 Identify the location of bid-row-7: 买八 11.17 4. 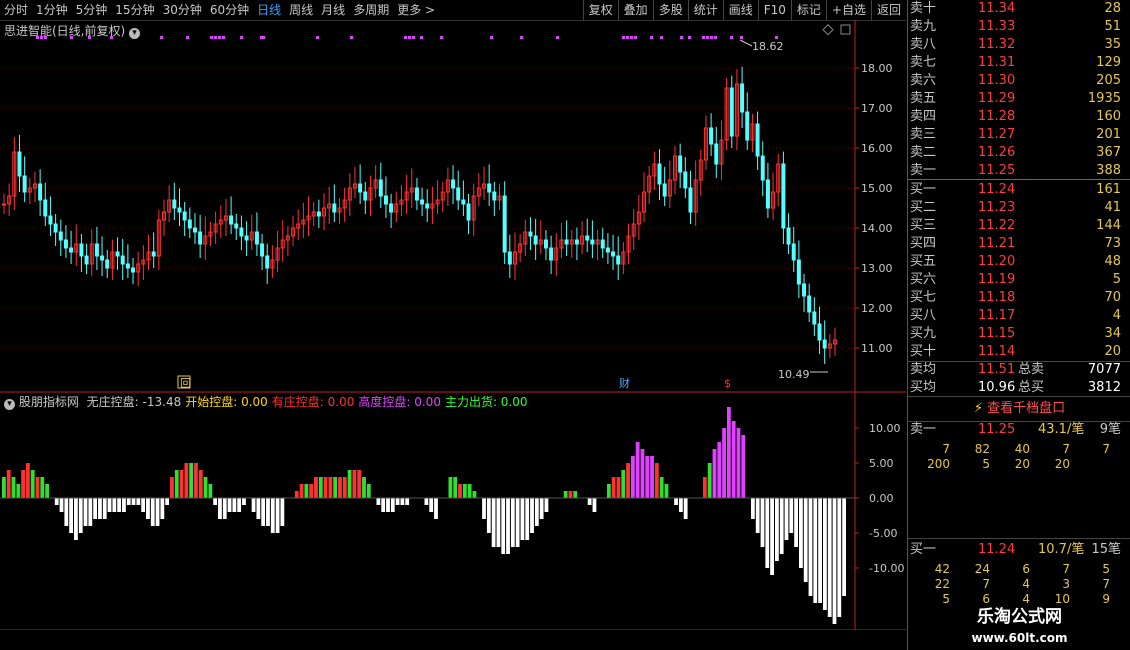
(1019, 316).